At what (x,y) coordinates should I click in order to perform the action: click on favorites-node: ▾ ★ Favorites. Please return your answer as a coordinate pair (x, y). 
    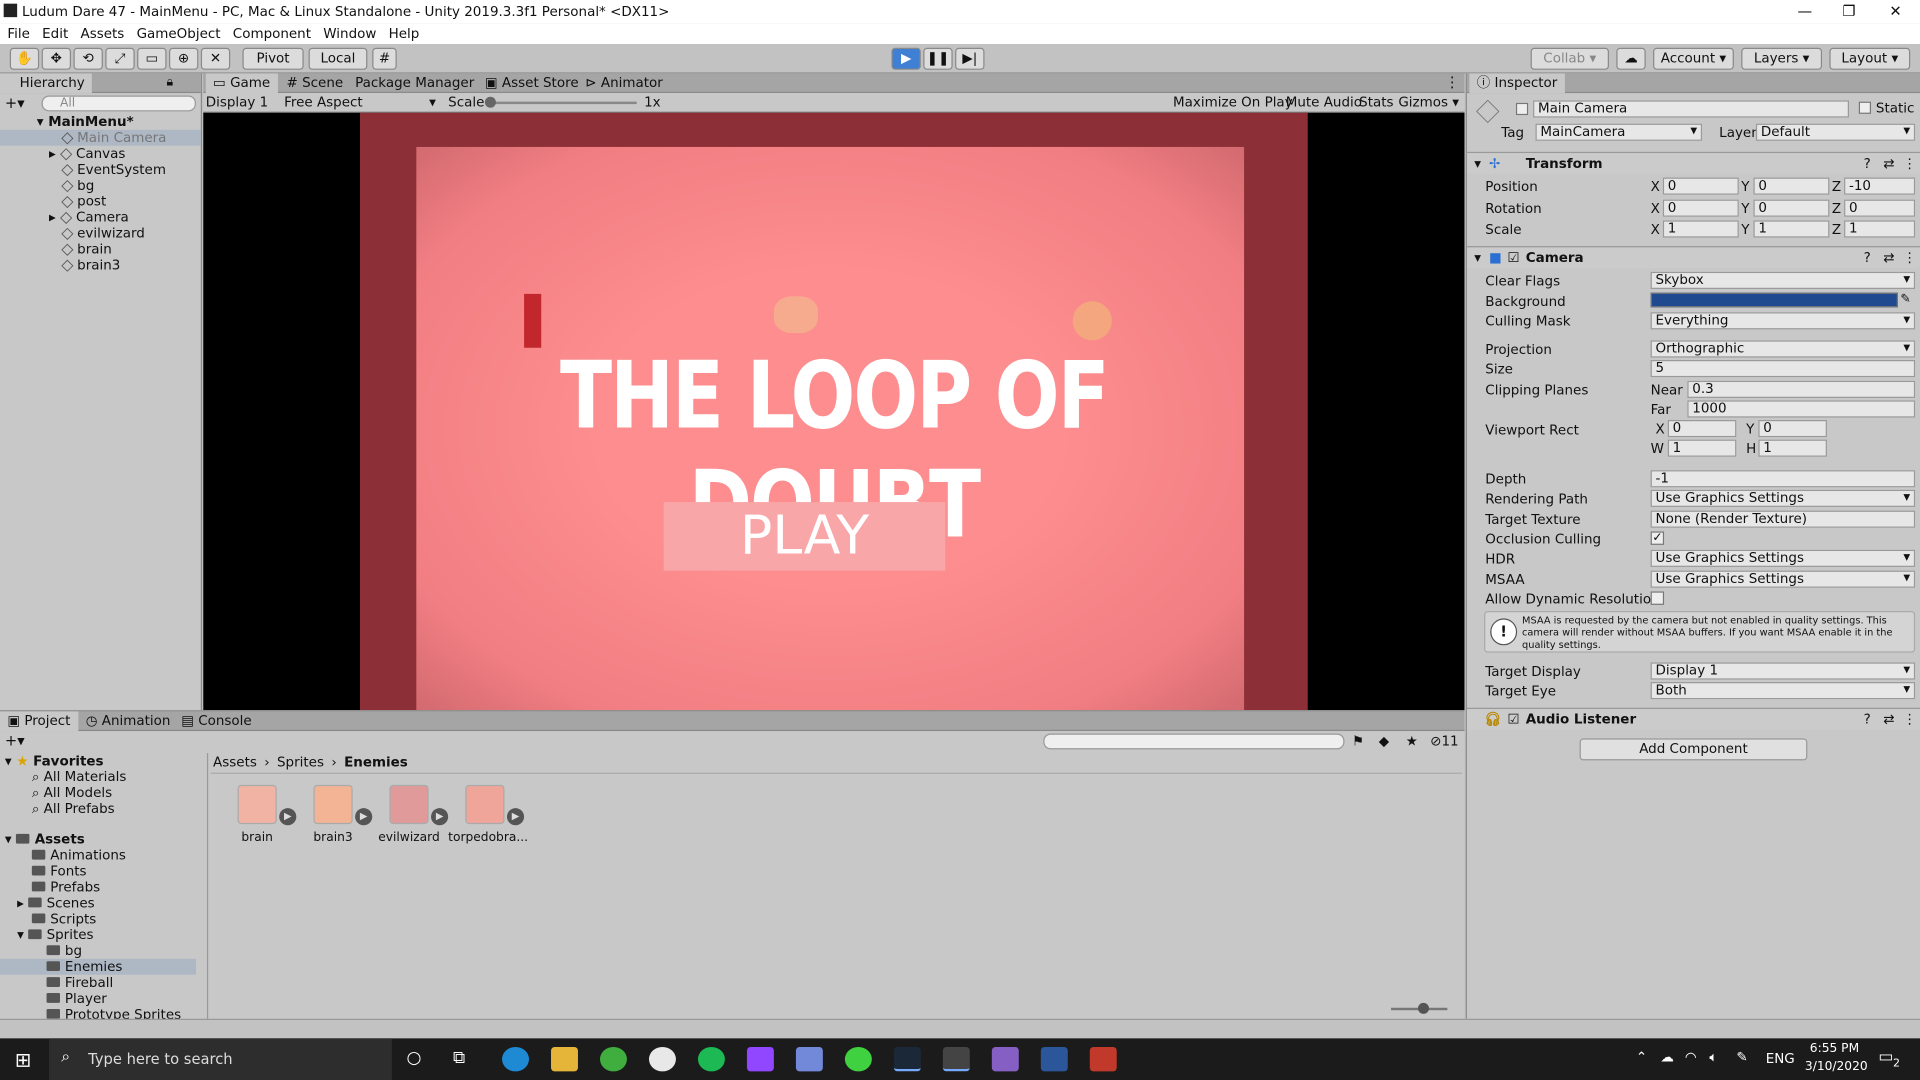
    Looking at the image, I should click on (54, 761).